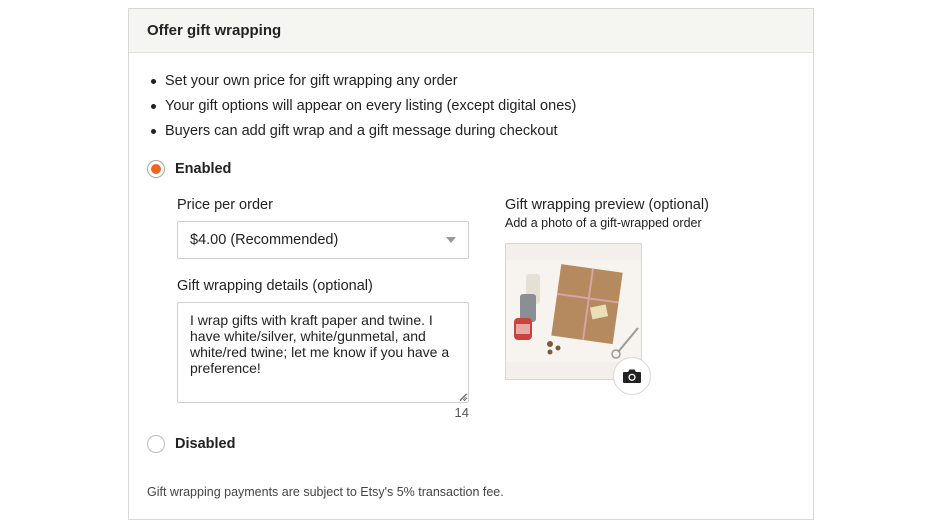 The image size is (943, 528). Describe the element at coordinates (264, 240) in the screenshot. I see `price-selected-value: $4.00 (Recommended)` at that location.